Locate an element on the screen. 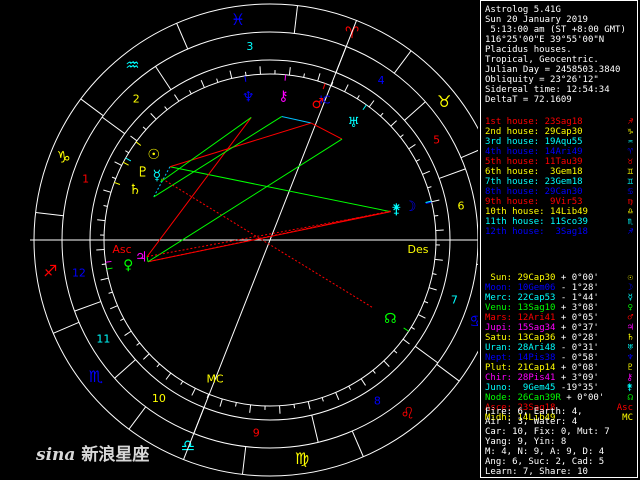 This screenshot has height=480, width=640. house-row: 3rd house: 19Aqu55 is located at coordinates (534, 142).